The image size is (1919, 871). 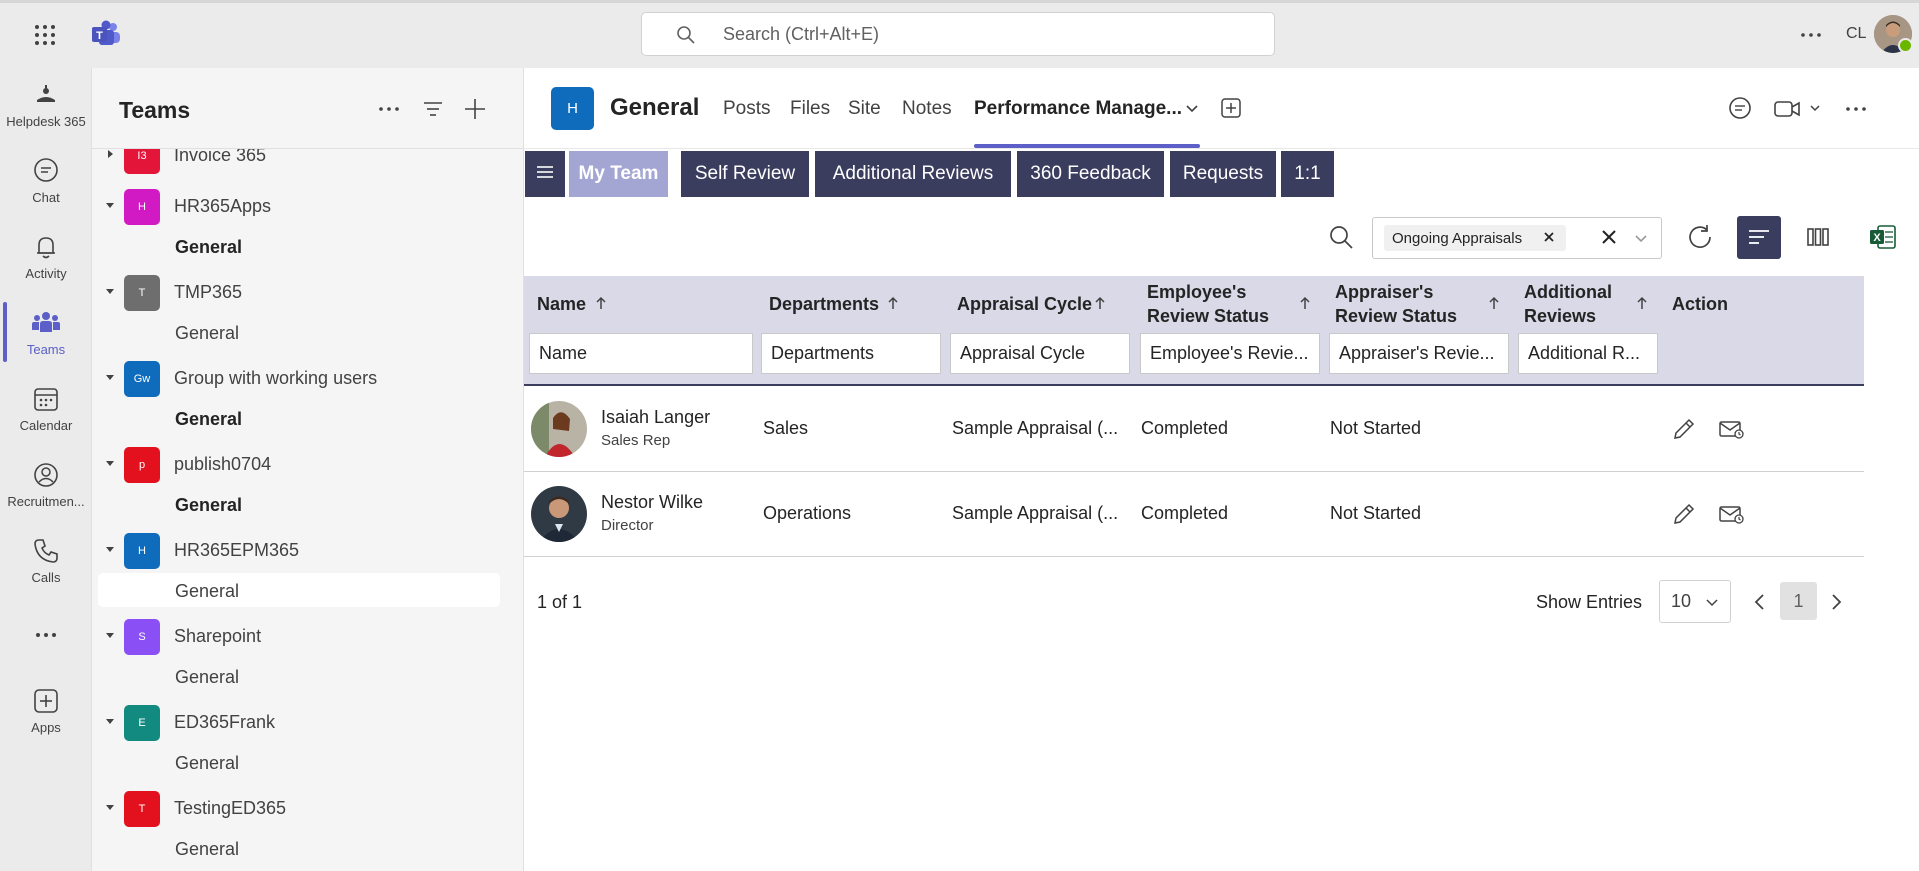 What do you see at coordinates (1584, 304) in the screenshot?
I see `column-header-additional-reviews: Additional Reviews` at bounding box center [1584, 304].